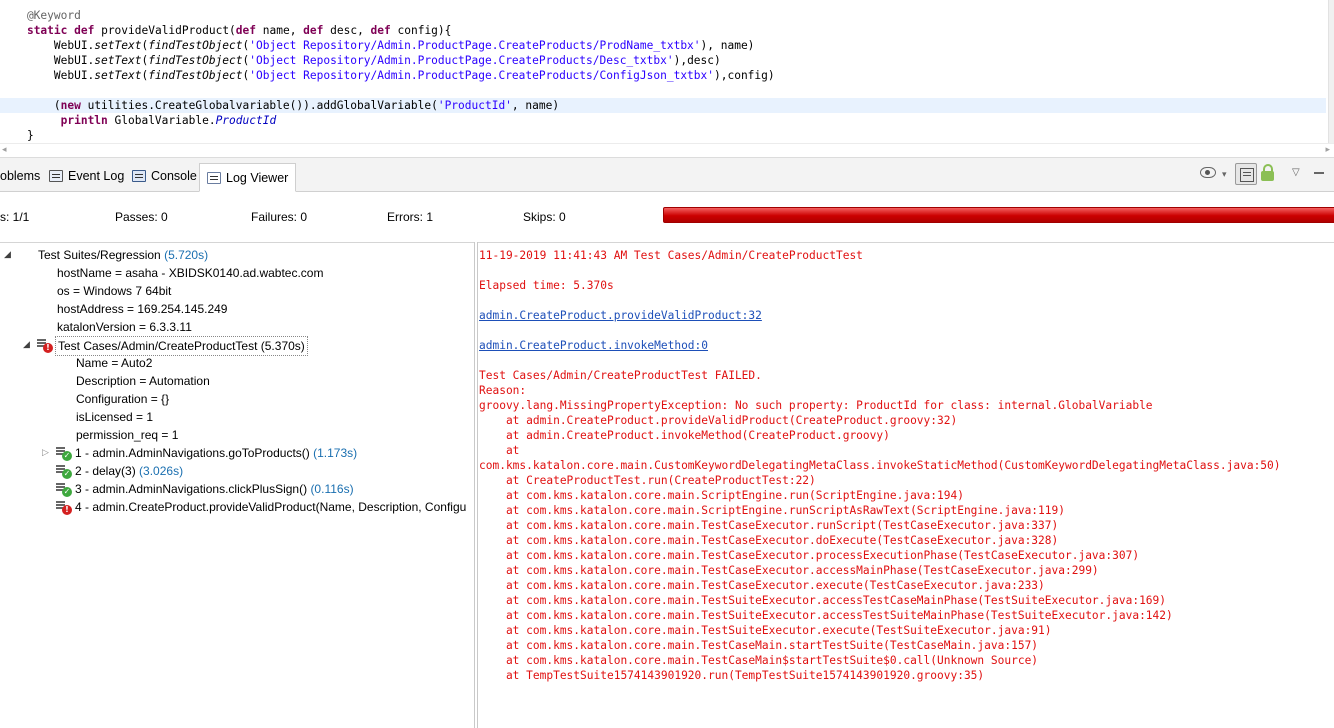  Describe the element at coordinates (282, 346) in the screenshot. I see `duration: (5.370s)` at that location.